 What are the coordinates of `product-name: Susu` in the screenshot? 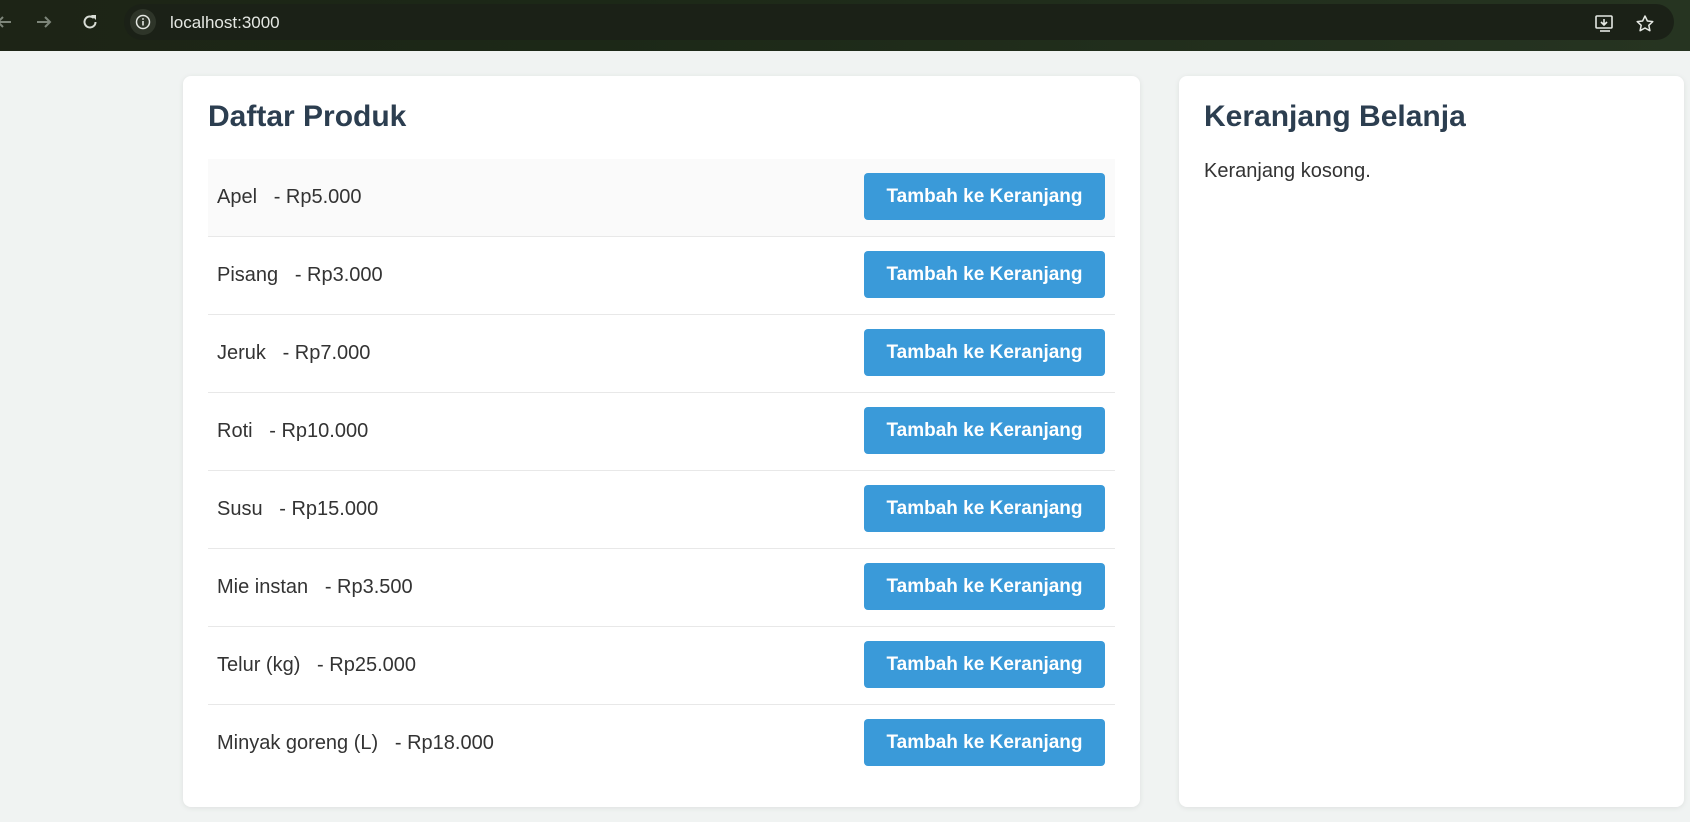 It's located at (240, 509).